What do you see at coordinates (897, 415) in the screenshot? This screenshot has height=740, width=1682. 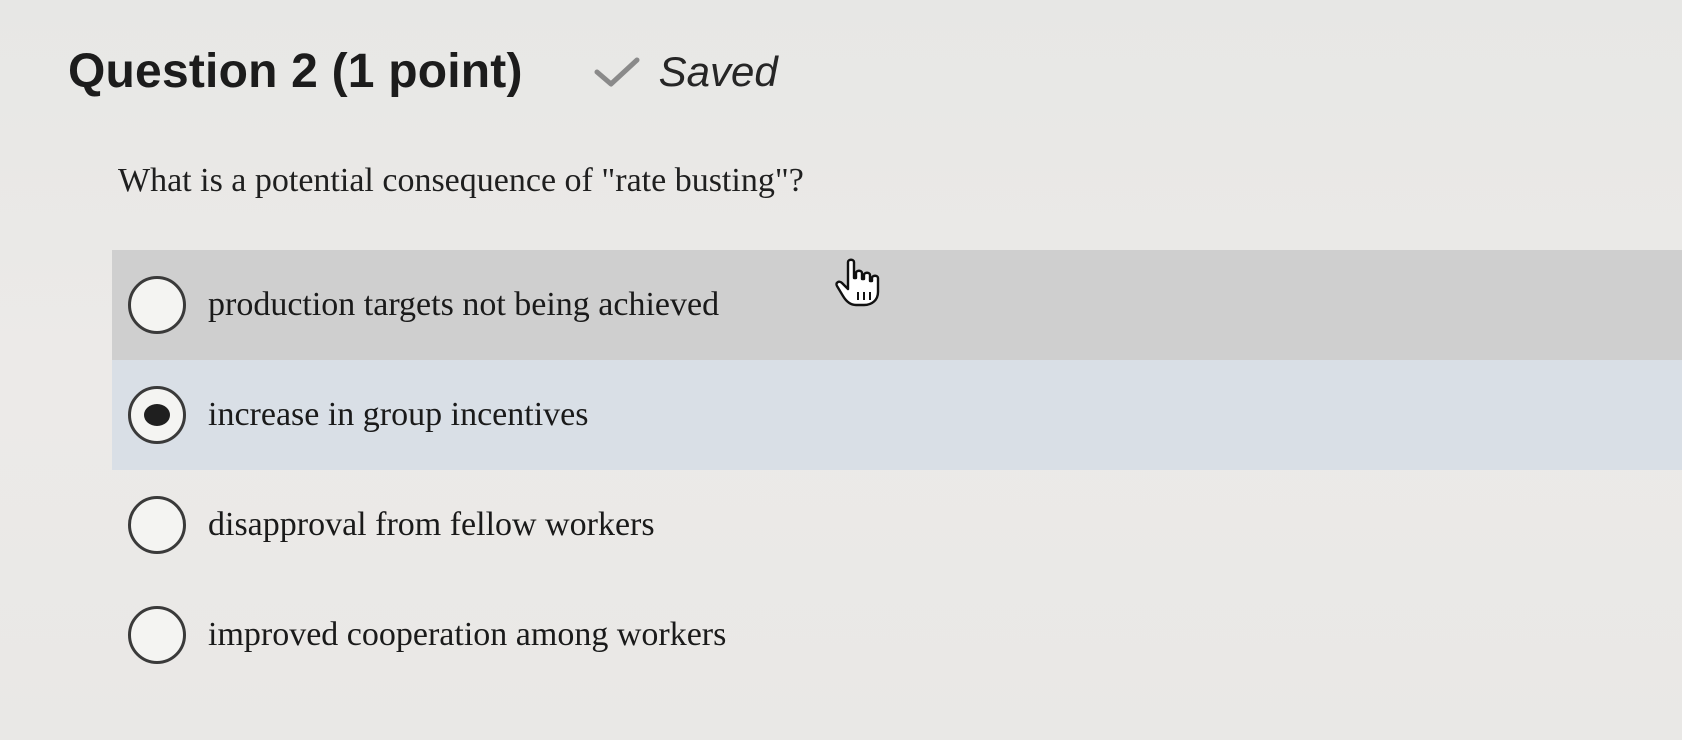 I see `option-group-incentives: increase in group incentives` at bounding box center [897, 415].